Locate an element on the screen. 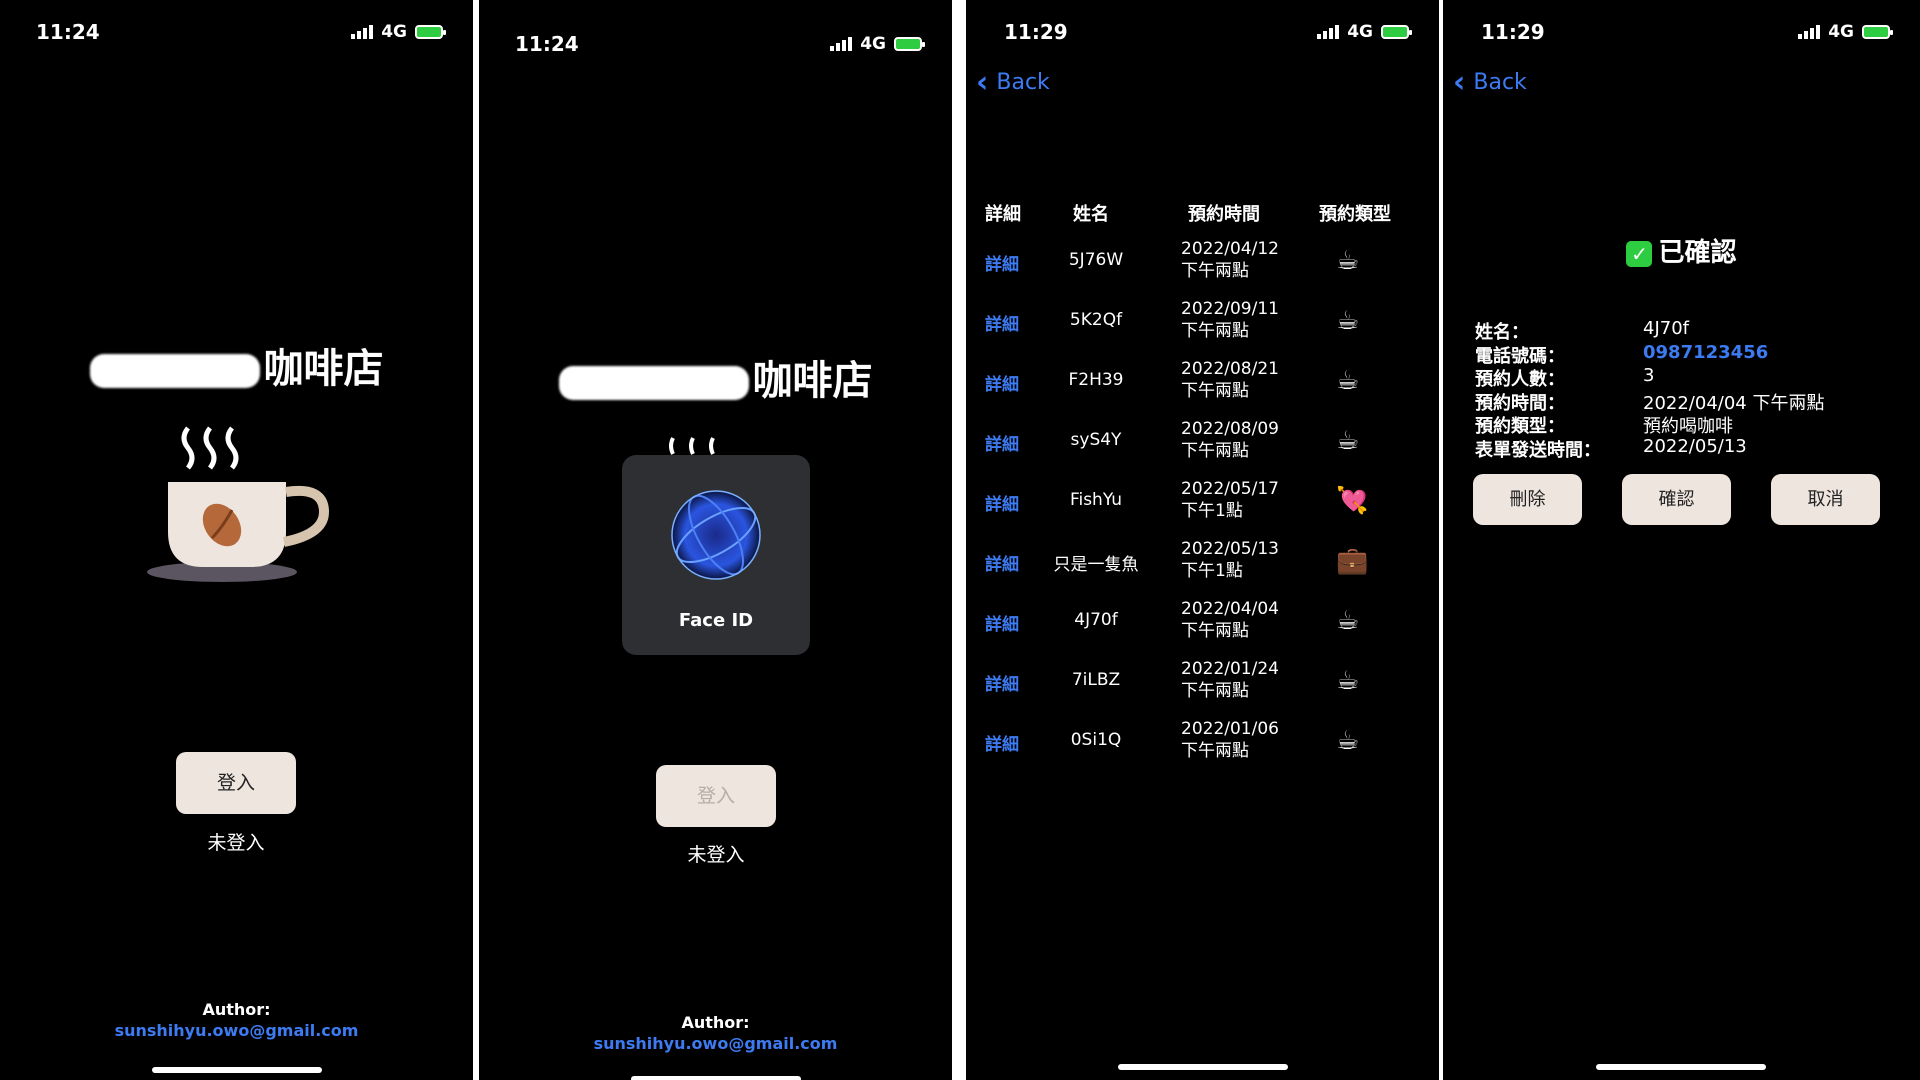 The height and width of the screenshot is (1080, 1920). type-icon: 💼 is located at coordinates (1352, 561).